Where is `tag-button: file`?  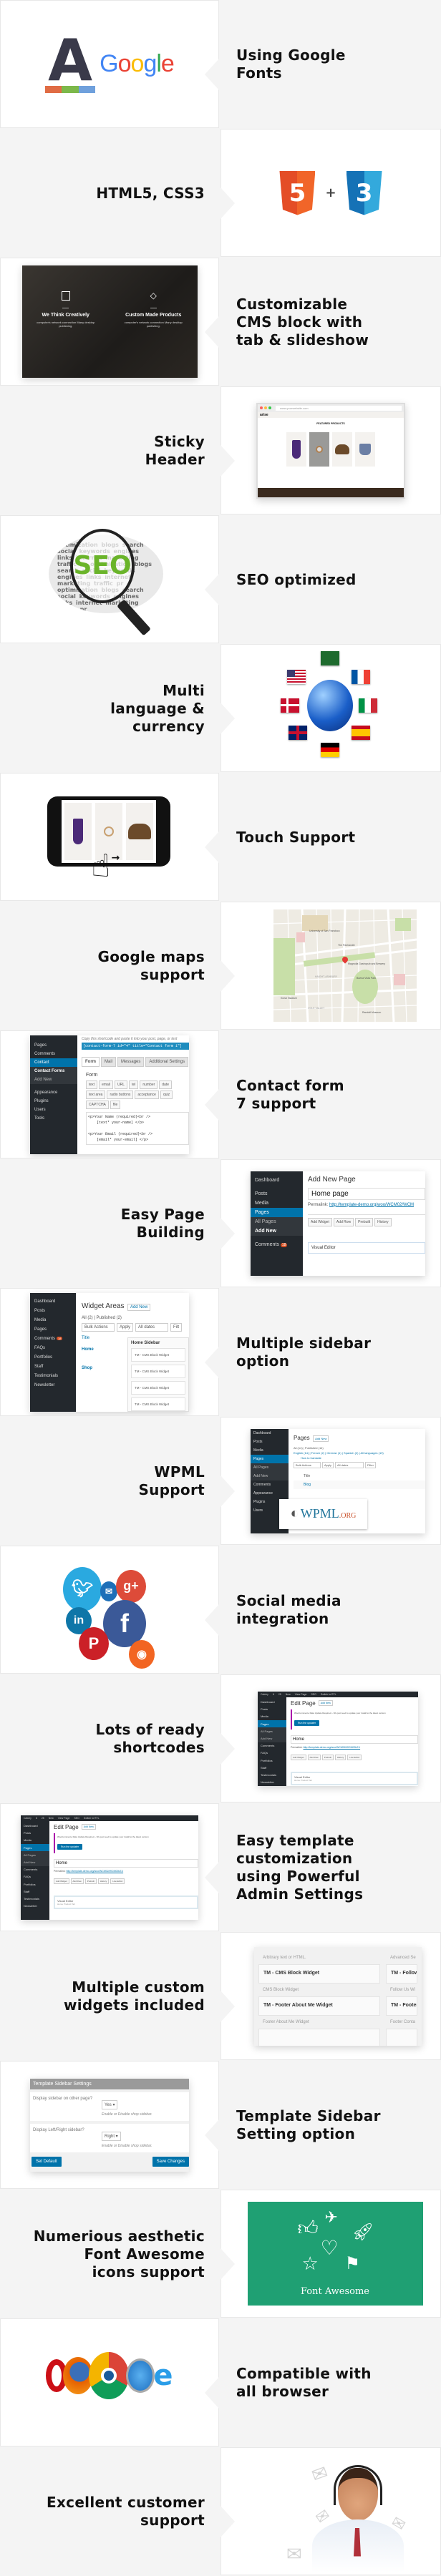
tag-button: file is located at coordinates (115, 1104).